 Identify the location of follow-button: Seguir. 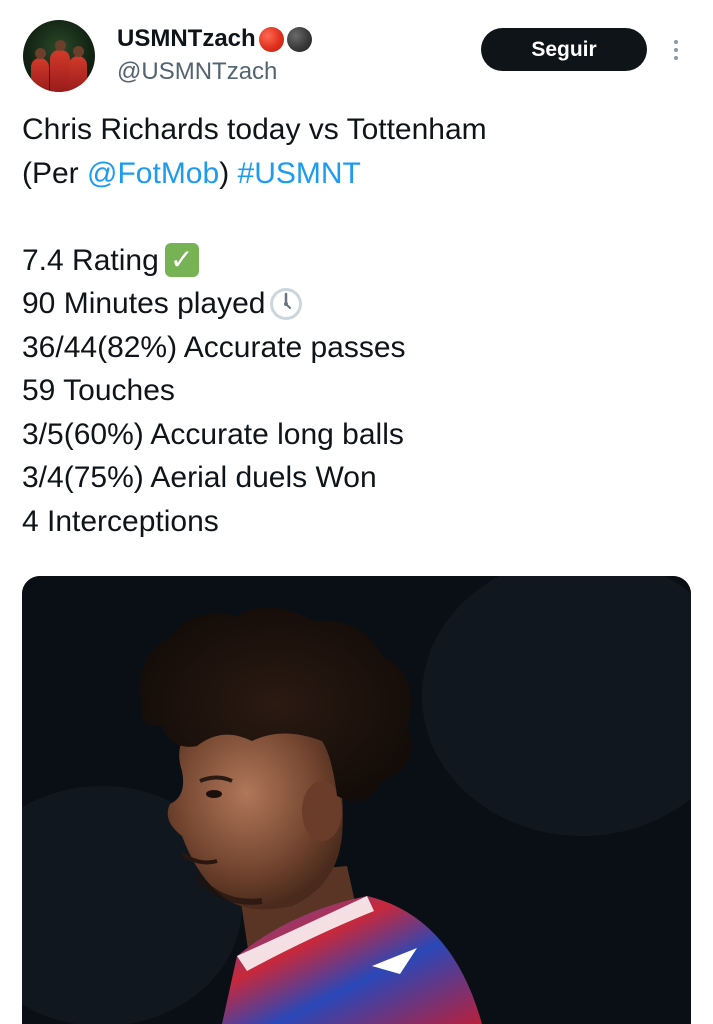
(564, 49).